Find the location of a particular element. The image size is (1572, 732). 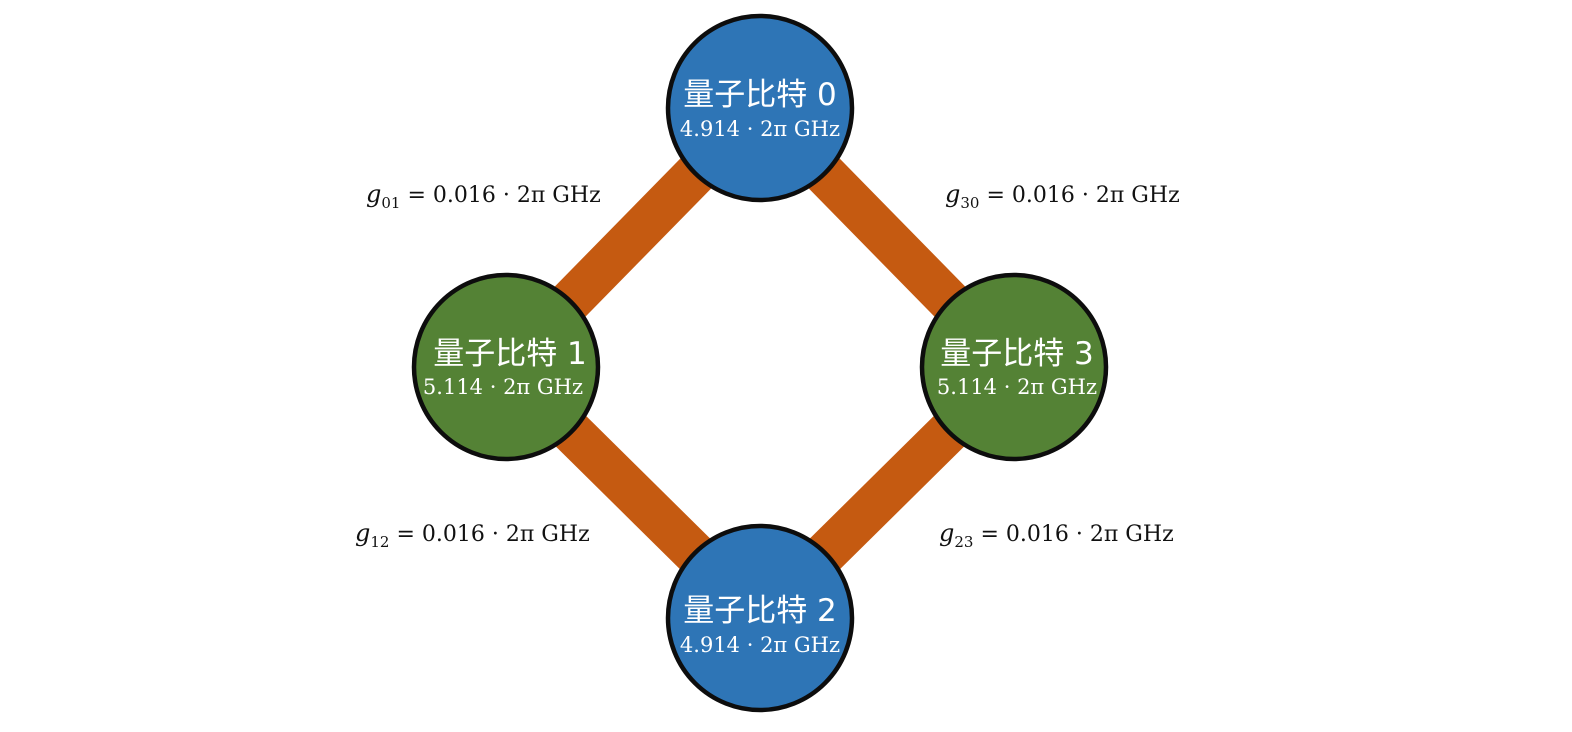

qubit-node-3: 量子比特 3 5.114 · 2π GHz is located at coordinates (1014, 367).